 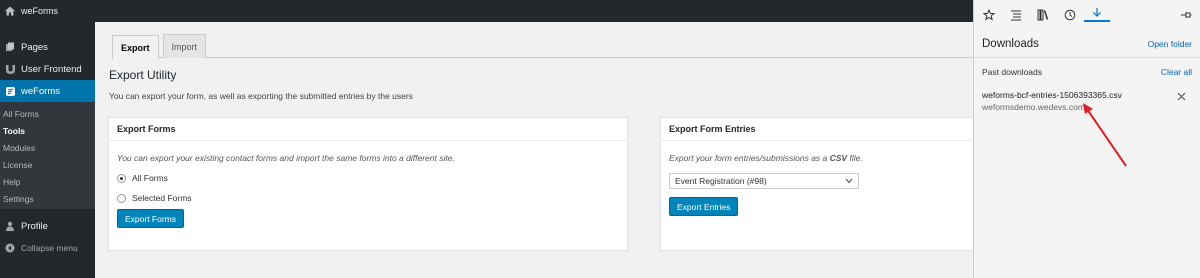 I want to click on sidebar-item-label: Pages, so click(x=34, y=47).